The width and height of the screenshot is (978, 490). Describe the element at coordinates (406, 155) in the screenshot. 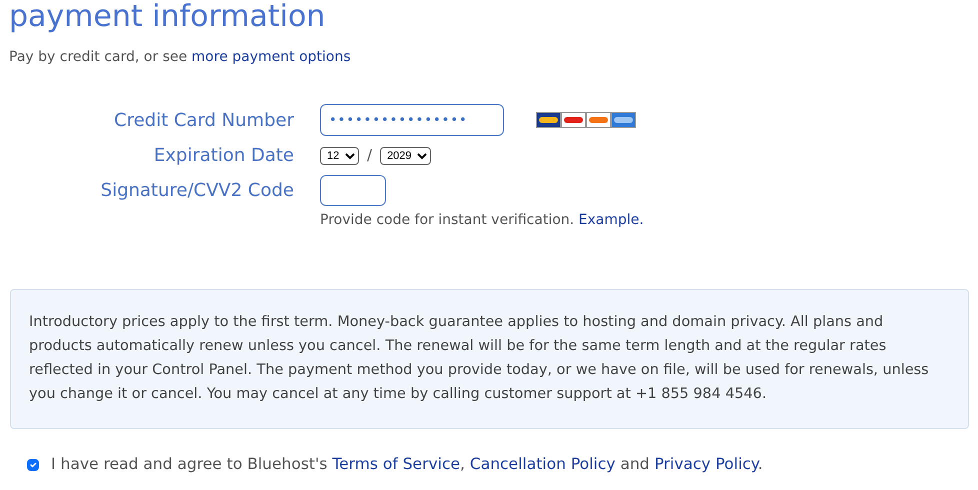

I see `year-select: 2029` at that location.